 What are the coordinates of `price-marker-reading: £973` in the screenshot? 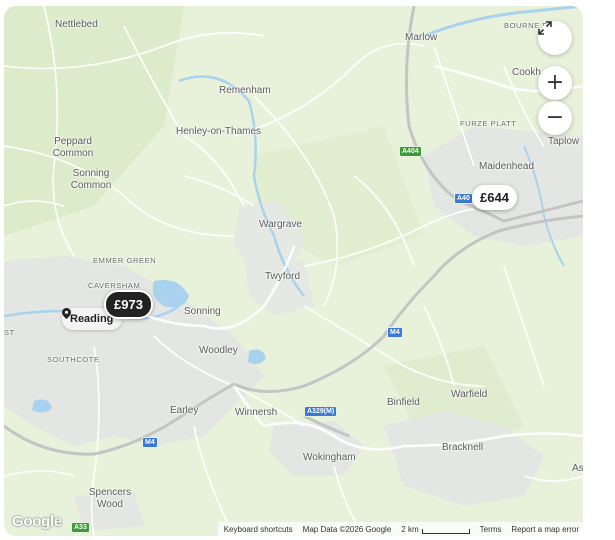 It's located at (128, 304).